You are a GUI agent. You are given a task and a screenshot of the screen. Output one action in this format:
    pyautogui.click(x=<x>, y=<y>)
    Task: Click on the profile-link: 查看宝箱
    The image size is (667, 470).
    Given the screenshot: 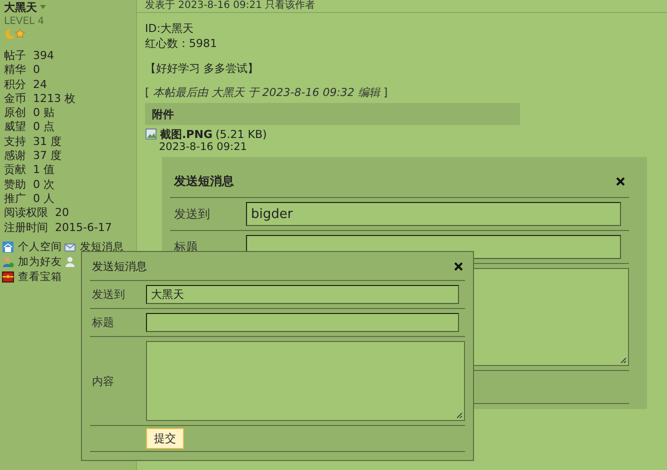 What is the action you would take?
    pyautogui.click(x=40, y=277)
    